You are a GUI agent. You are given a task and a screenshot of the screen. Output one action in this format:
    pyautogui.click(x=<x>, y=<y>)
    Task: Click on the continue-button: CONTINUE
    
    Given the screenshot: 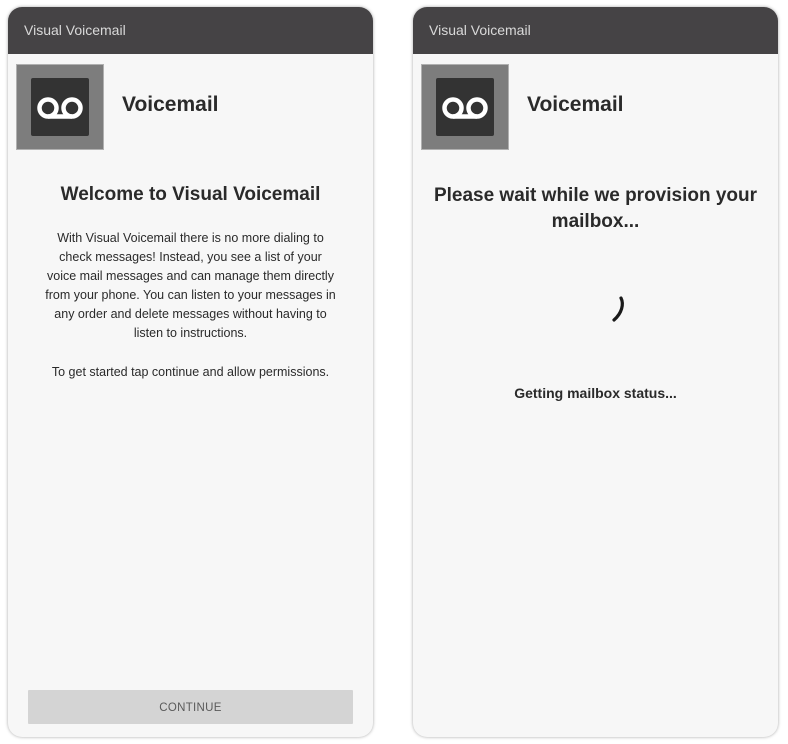 What is the action you would take?
    pyautogui.click(x=190, y=707)
    